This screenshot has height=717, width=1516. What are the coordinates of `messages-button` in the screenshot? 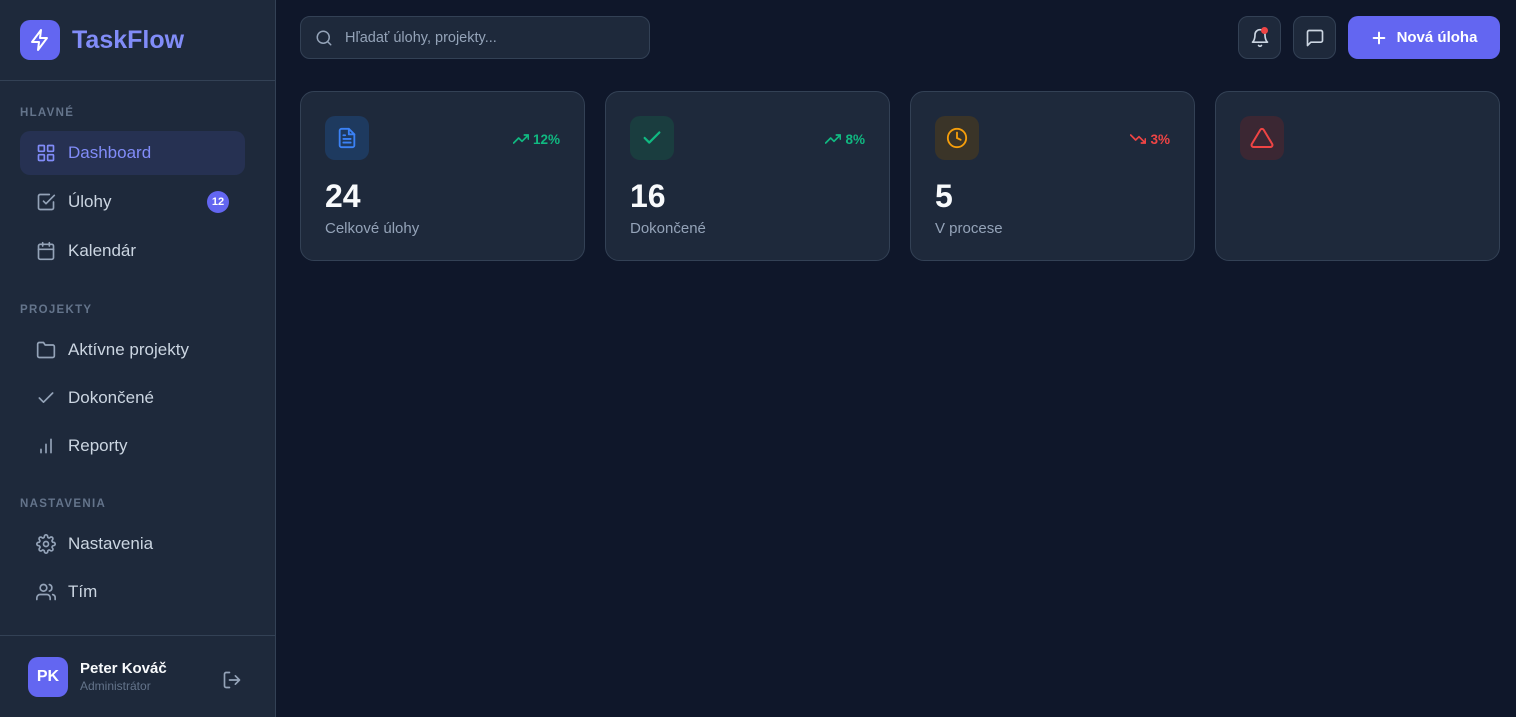 It's located at (1314, 37).